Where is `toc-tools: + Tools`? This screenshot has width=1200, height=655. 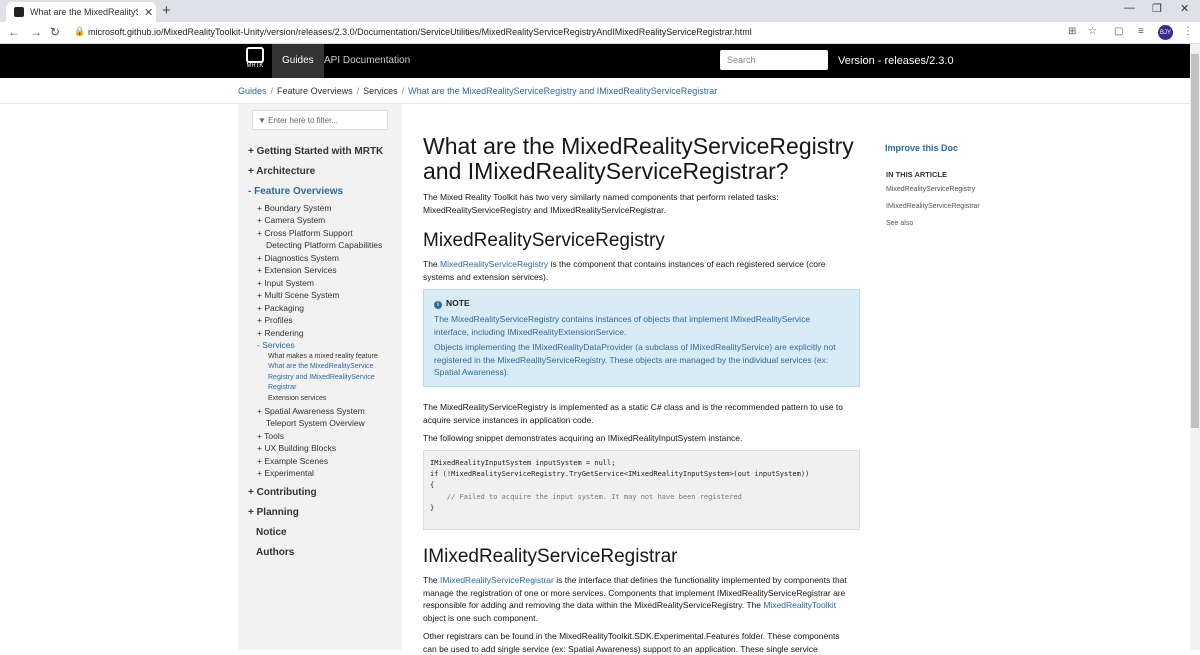 toc-tools: + Tools is located at coordinates (270, 436).